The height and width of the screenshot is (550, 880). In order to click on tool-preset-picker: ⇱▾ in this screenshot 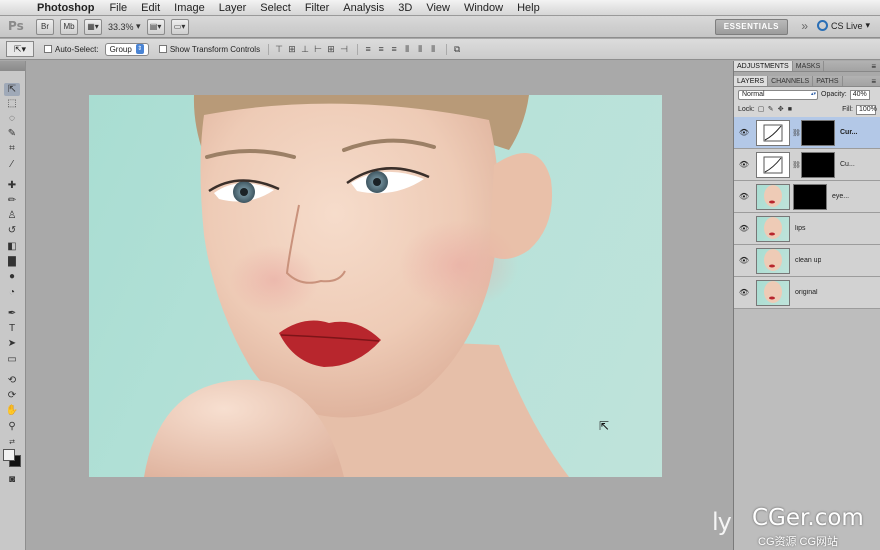, I will do `click(20, 49)`.